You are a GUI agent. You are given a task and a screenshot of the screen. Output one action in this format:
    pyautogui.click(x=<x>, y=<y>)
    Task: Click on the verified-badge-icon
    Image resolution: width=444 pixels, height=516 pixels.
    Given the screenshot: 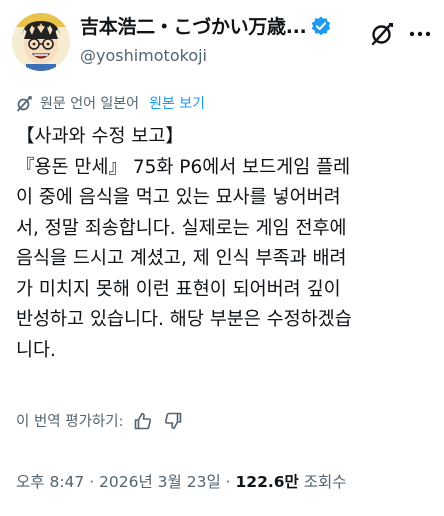 What is the action you would take?
    pyautogui.click(x=321, y=26)
    